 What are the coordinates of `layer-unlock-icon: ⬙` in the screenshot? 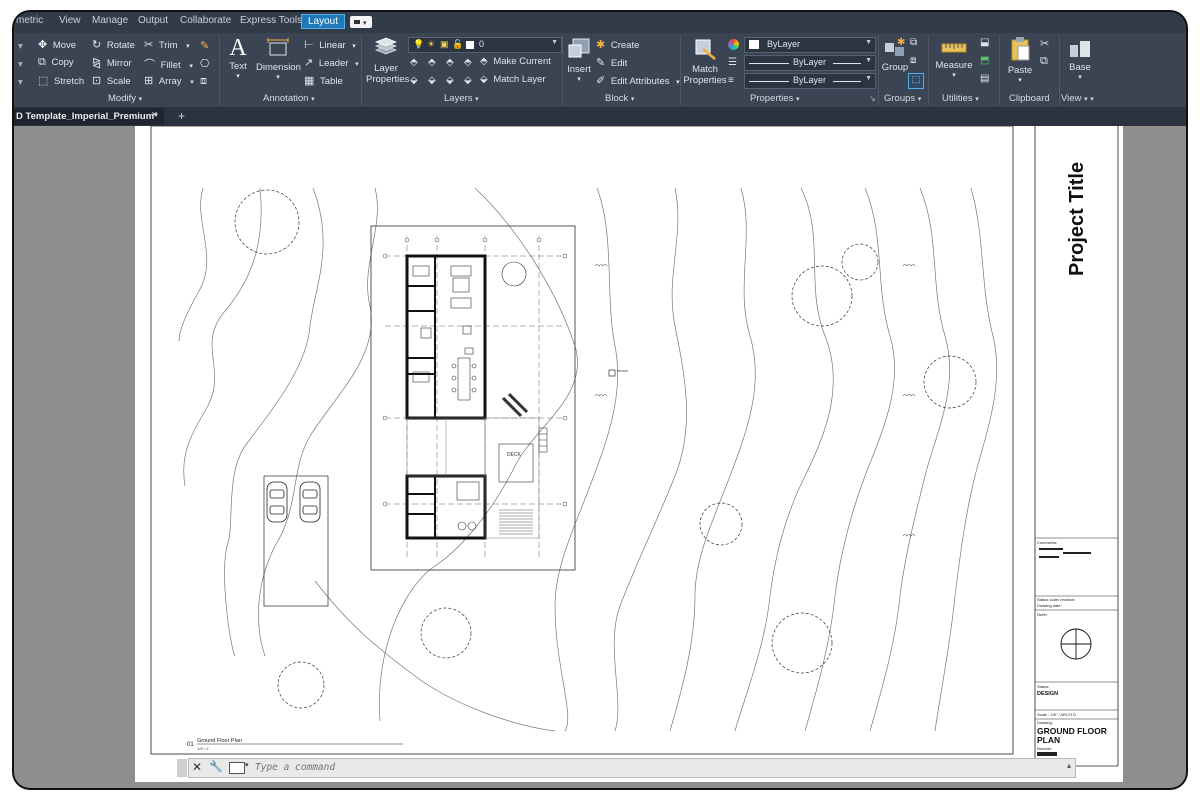 It's located at (468, 80).